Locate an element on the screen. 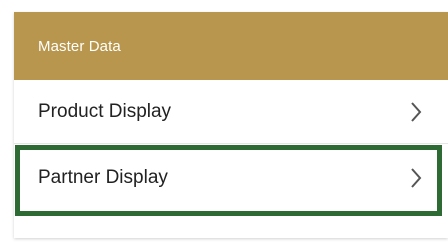 Image resolution: width=448 pixels, height=250 pixels. partner-display-label: Partner Display is located at coordinates (103, 177).